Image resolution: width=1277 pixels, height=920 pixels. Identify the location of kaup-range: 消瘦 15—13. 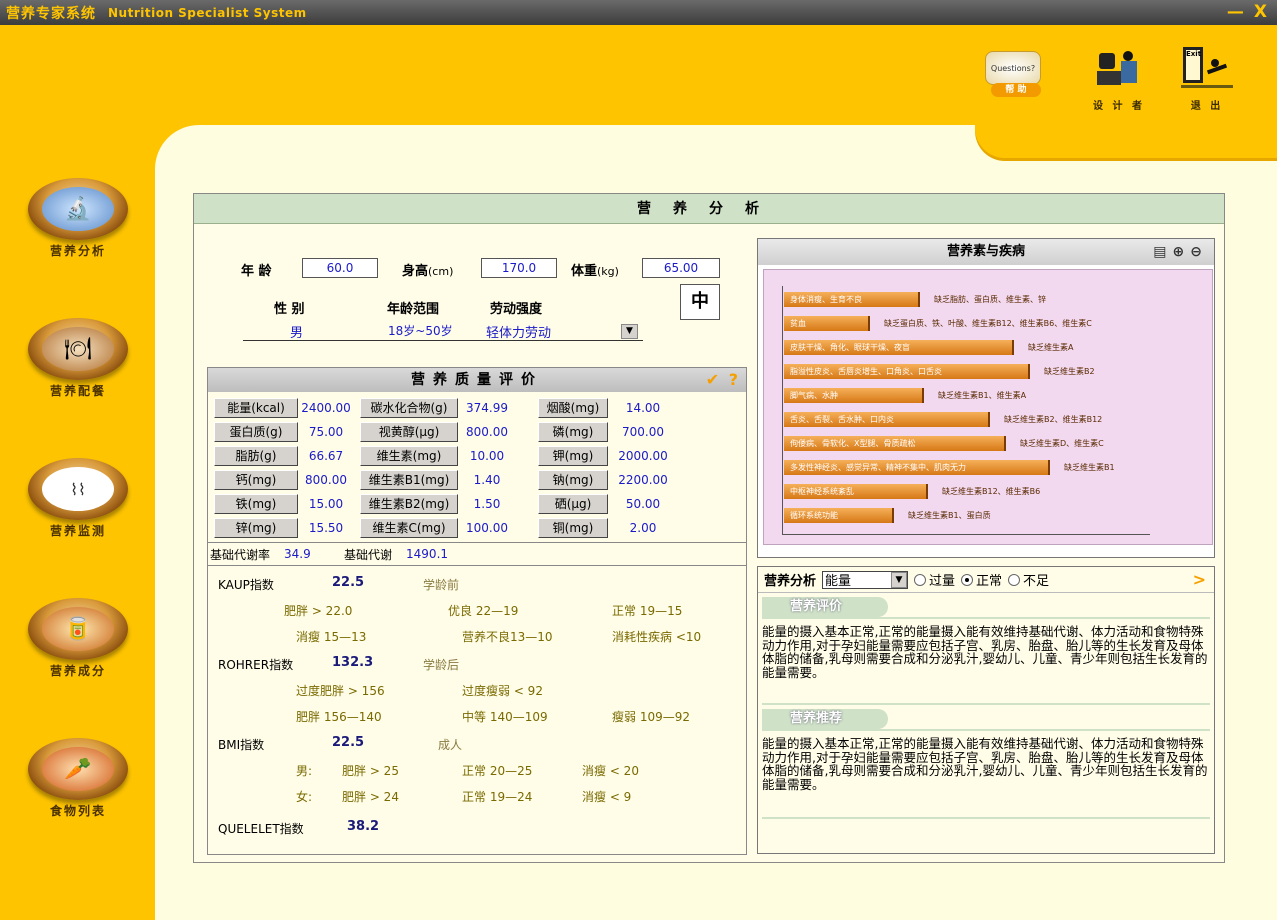
(331, 637).